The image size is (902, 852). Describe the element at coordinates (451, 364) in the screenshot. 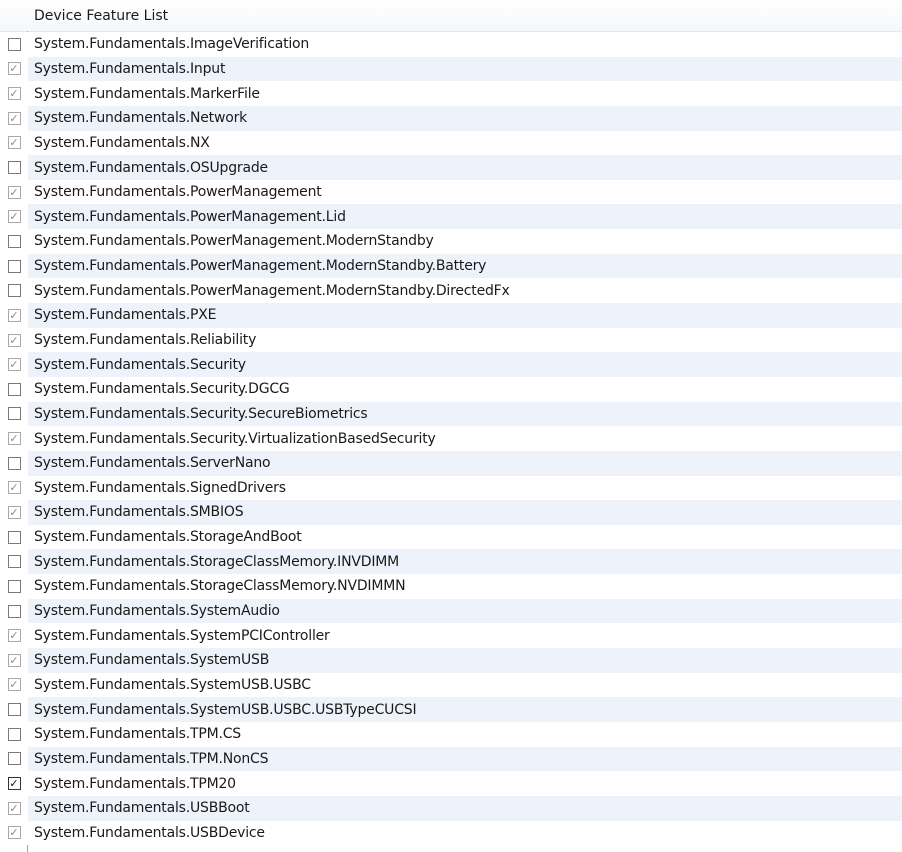

I see `feature-row: ✓ System.Fundamentals.Security` at that location.